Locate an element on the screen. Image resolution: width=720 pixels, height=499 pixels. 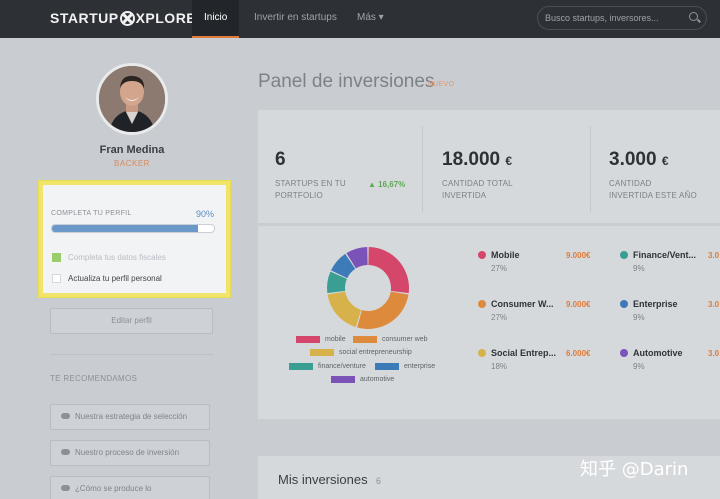
donut-slice-consumer-web is located at coordinates (383, 310).